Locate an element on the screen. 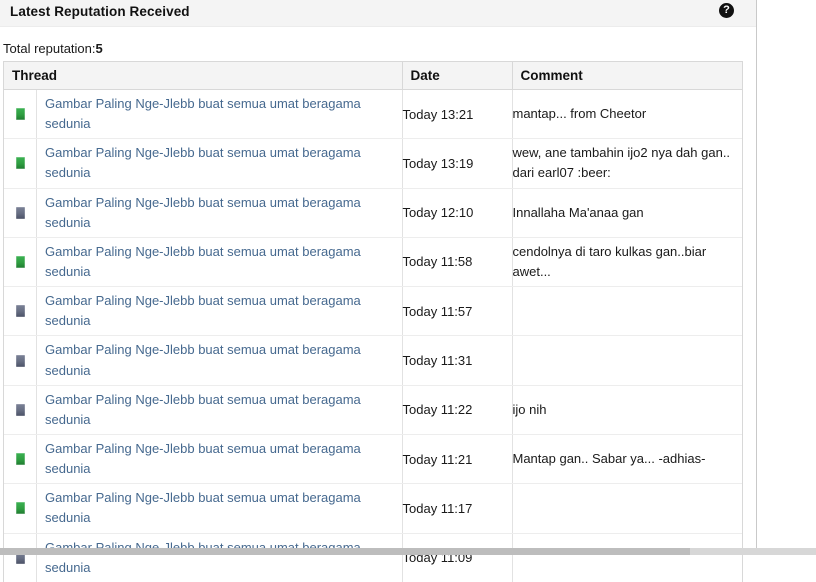 Image resolution: width=816 pixels, height=582 pixels. cell-date: Today 11:09 is located at coordinates (457, 557).